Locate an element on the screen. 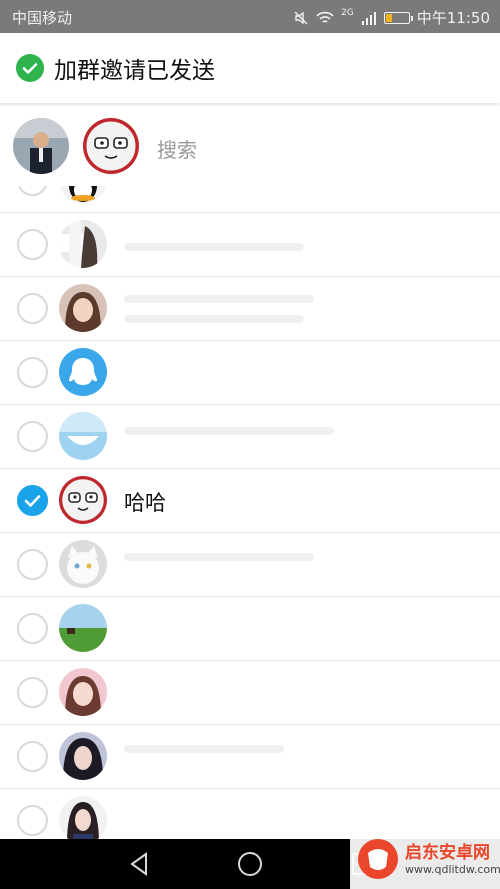  watermark-title: 启东安卓网 is located at coordinates (447, 853).